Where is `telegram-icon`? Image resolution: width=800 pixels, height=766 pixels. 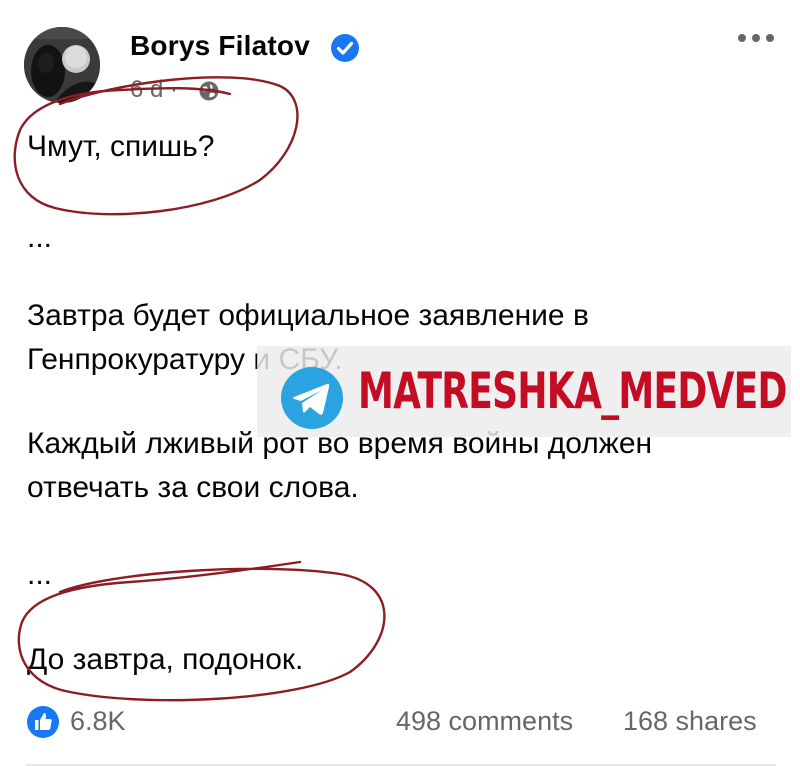
telegram-icon is located at coordinates (312, 398).